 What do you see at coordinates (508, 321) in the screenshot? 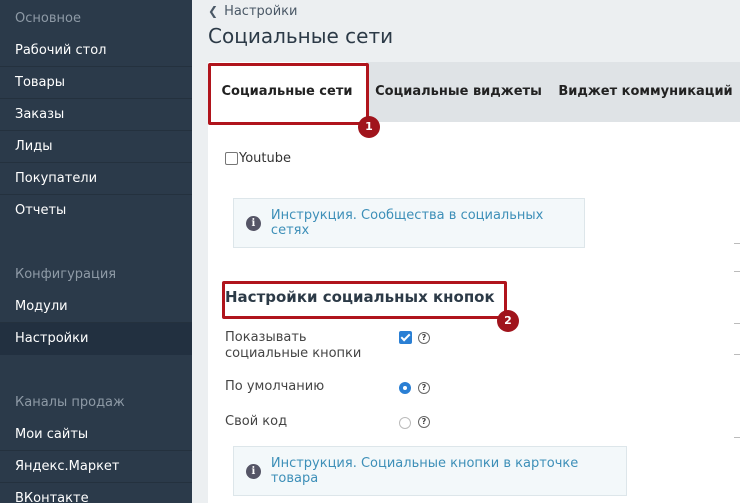
I see `annotation-badge-2: 2` at bounding box center [508, 321].